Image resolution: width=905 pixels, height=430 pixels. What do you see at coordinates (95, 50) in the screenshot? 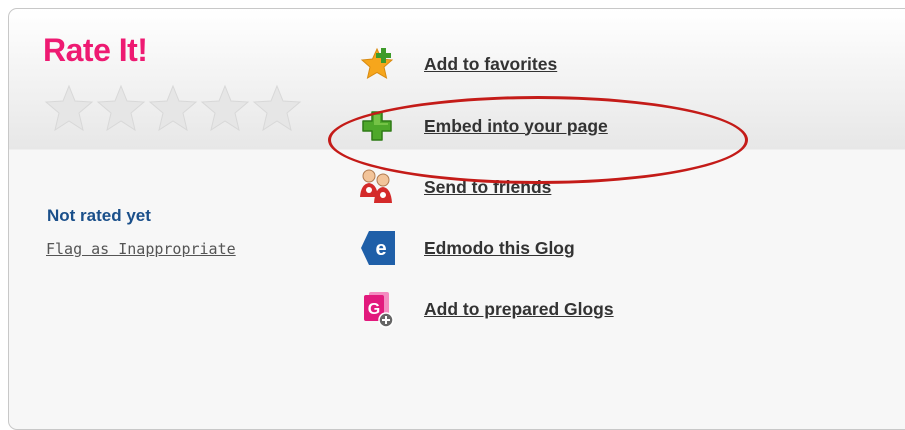
I see `rate-it-title: Rate It!` at bounding box center [95, 50].